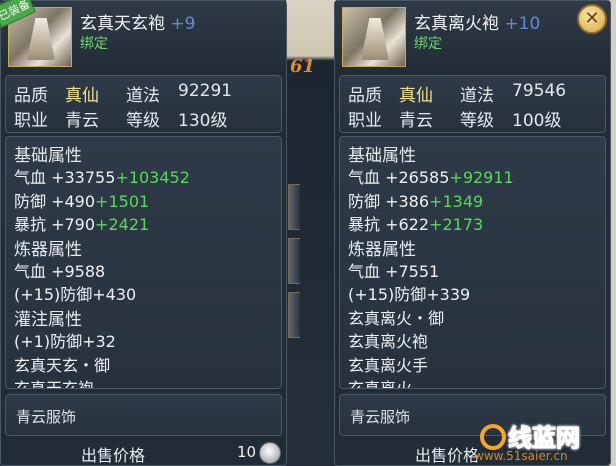  I want to click on item-name-text: 玄真离火袍, so click(456, 24).